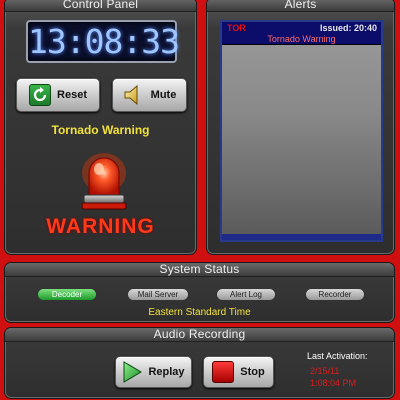 The image size is (400, 400). Describe the element at coordinates (40, 95) in the screenshot. I see `reset-icon` at that location.